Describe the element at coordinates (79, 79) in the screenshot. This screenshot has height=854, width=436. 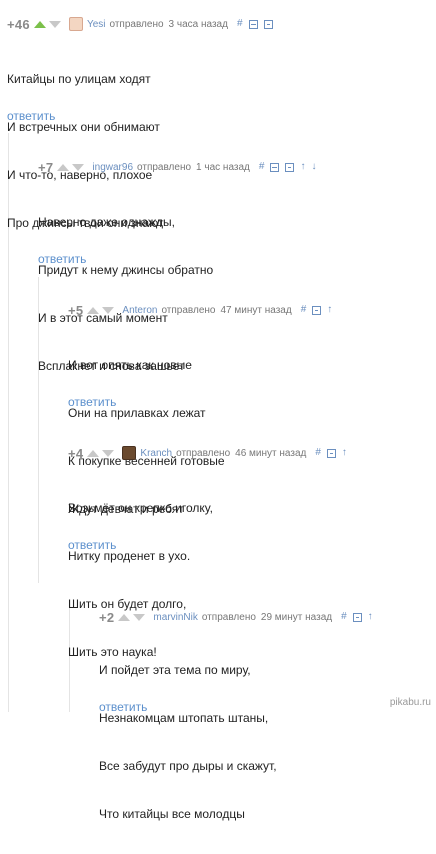
I see `text-line: Китайцы по улицам ходят` at that location.